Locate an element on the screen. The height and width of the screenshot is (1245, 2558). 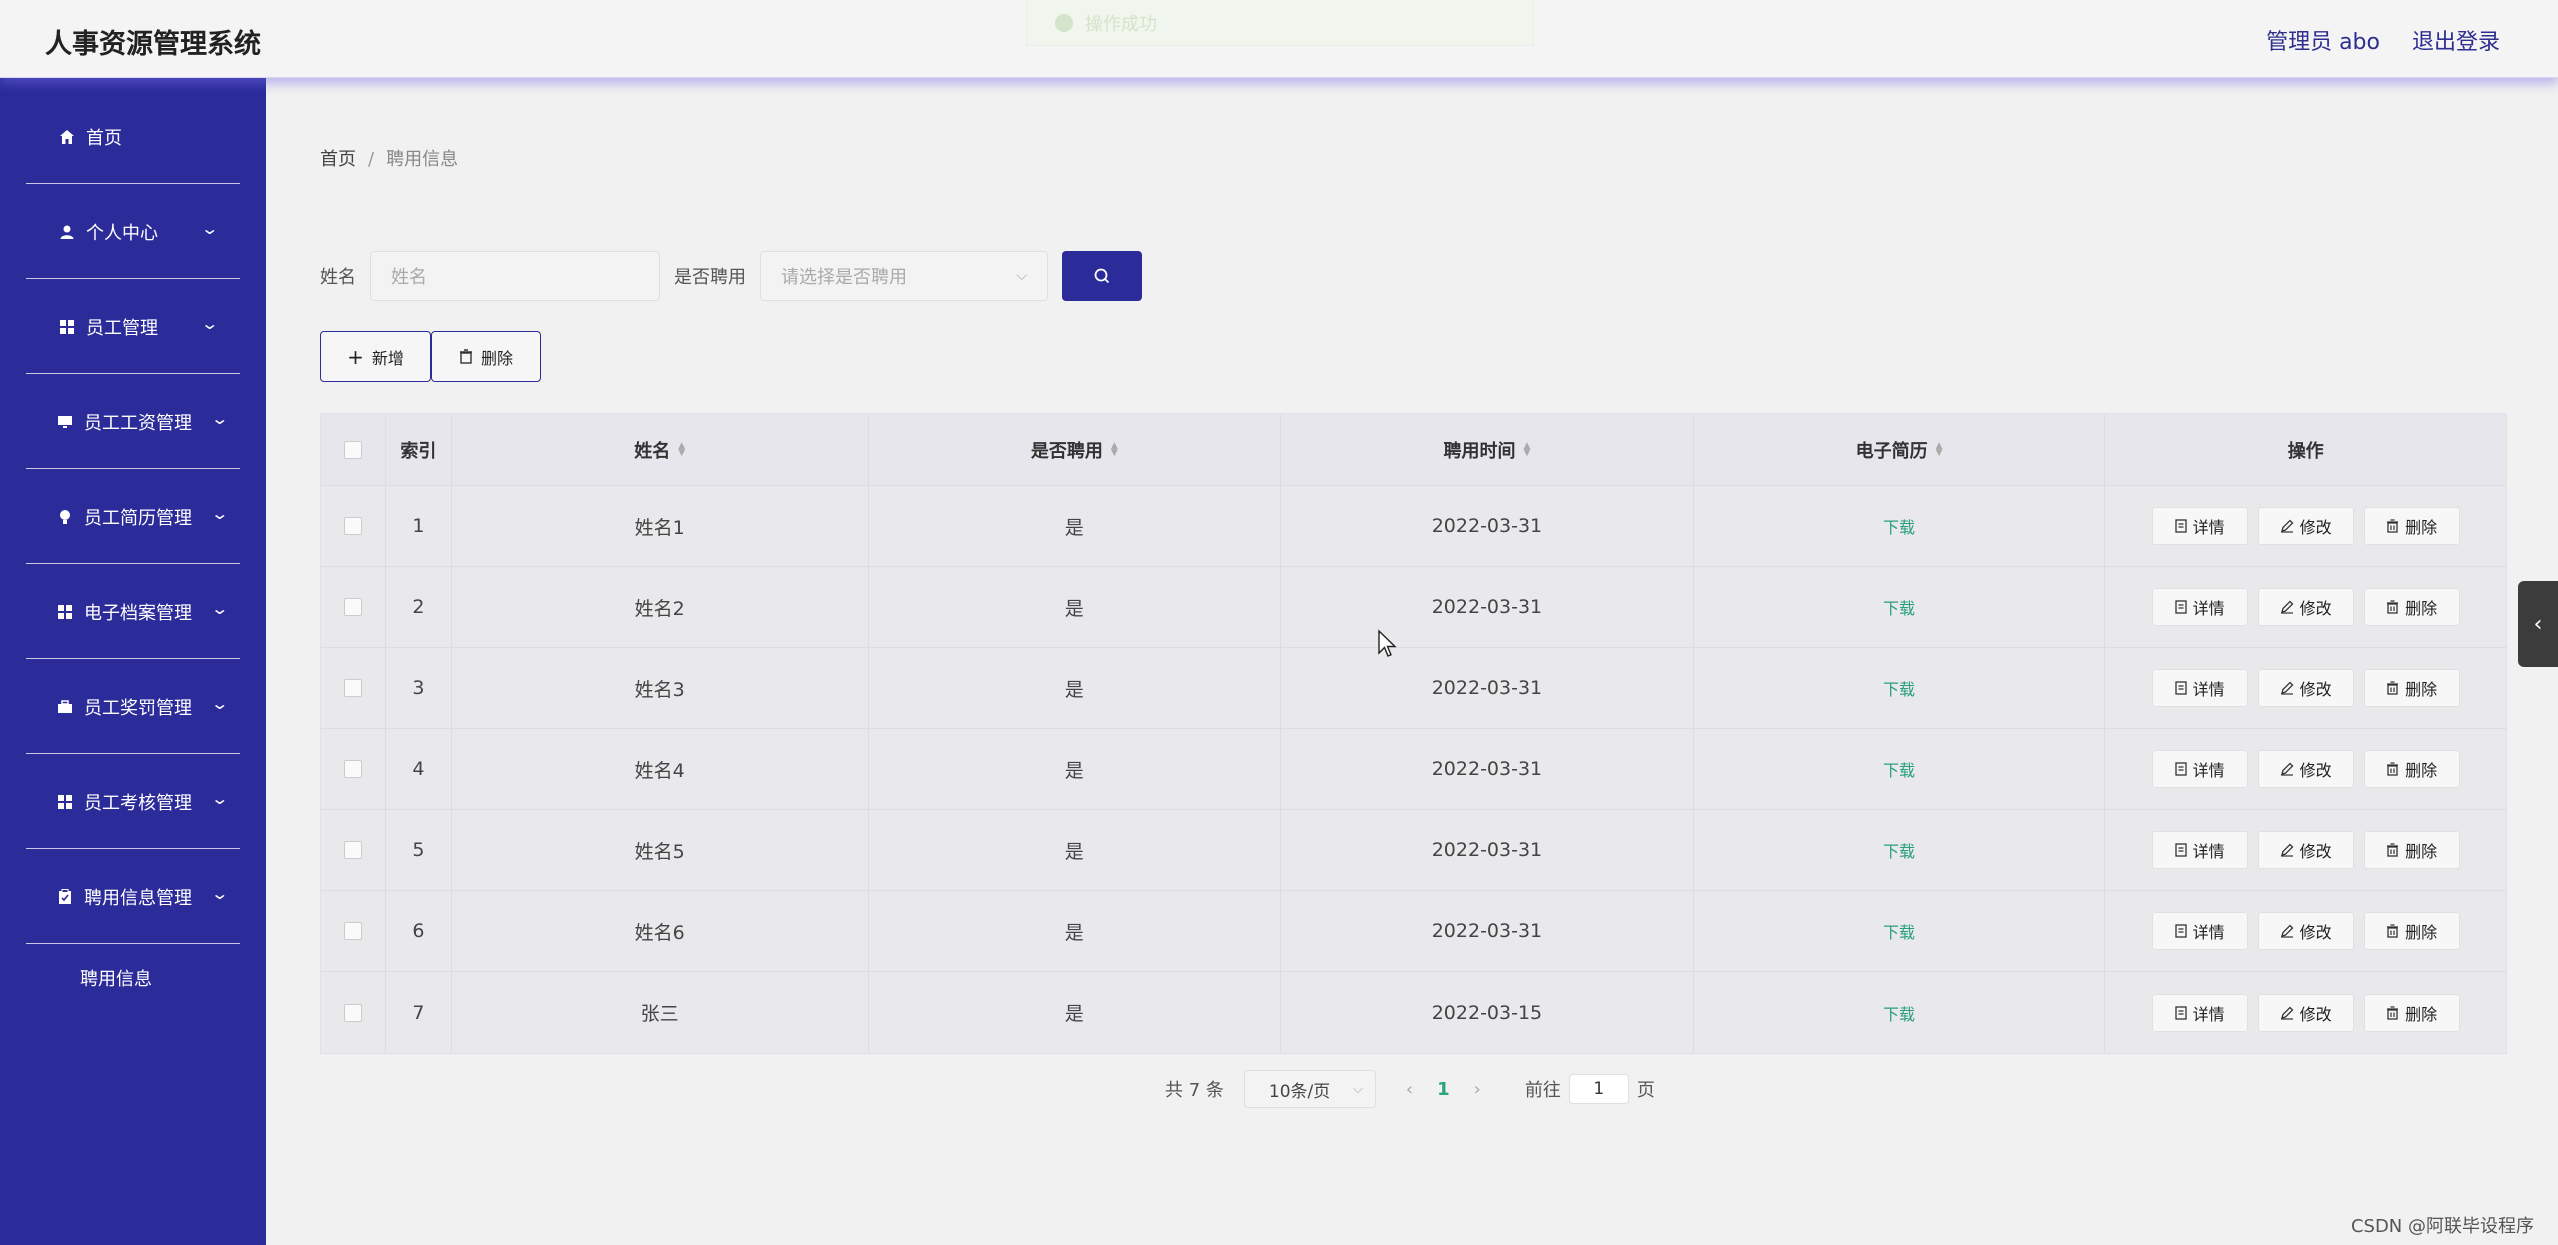
cell-index: 2 is located at coordinates (419, 607).